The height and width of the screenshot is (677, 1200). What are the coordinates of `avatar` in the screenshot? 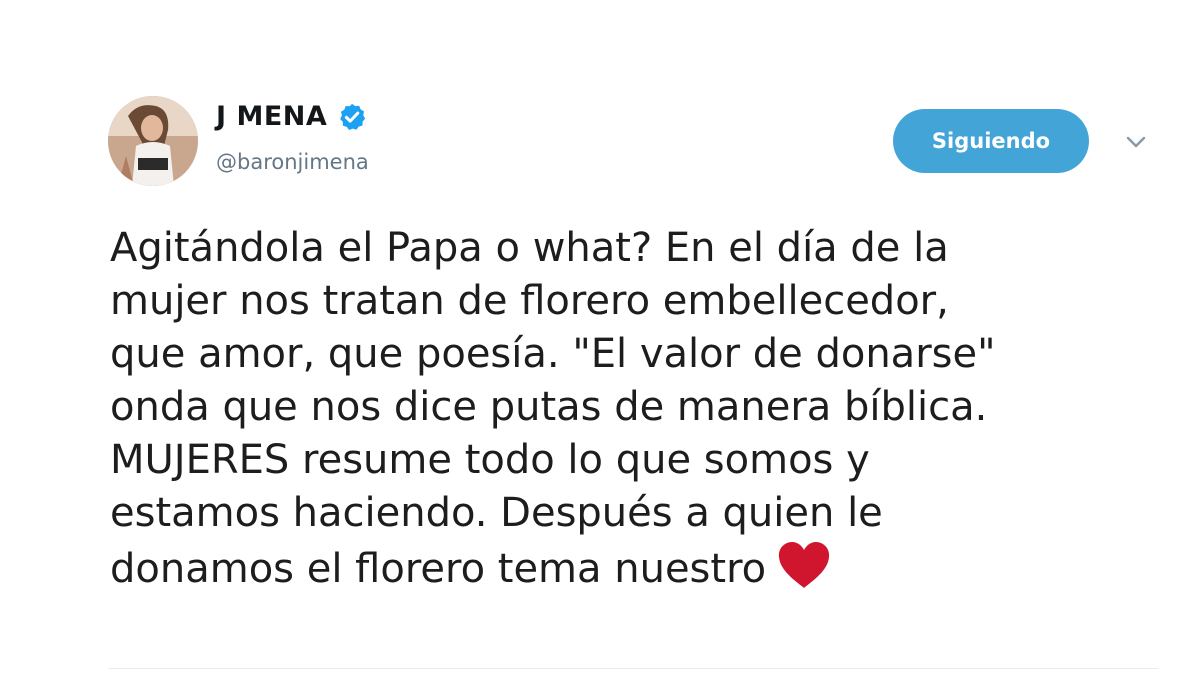 It's located at (153, 141).